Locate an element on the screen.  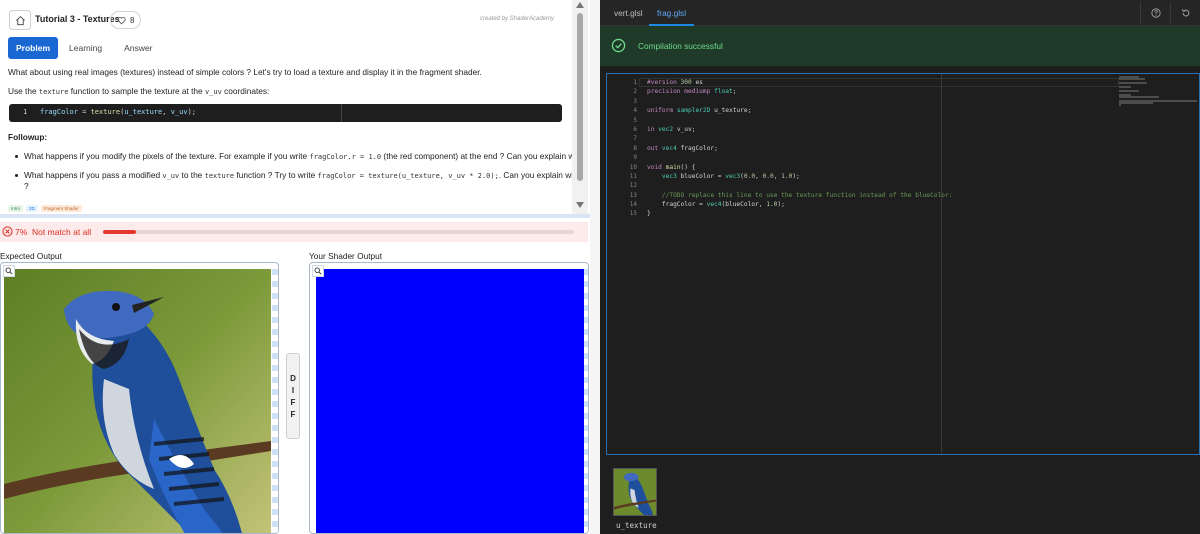
line-number: 13 is located at coordinates (633, 195).